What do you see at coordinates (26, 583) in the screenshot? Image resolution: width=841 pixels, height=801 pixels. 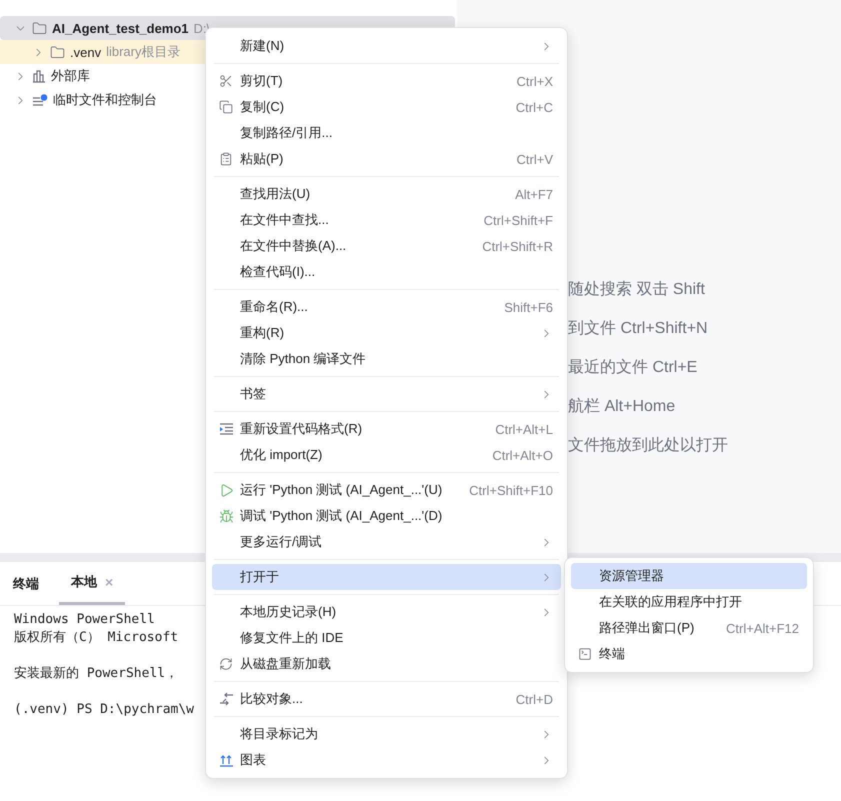 I see `panel-title: 终端` at bounding box center [26, 583].